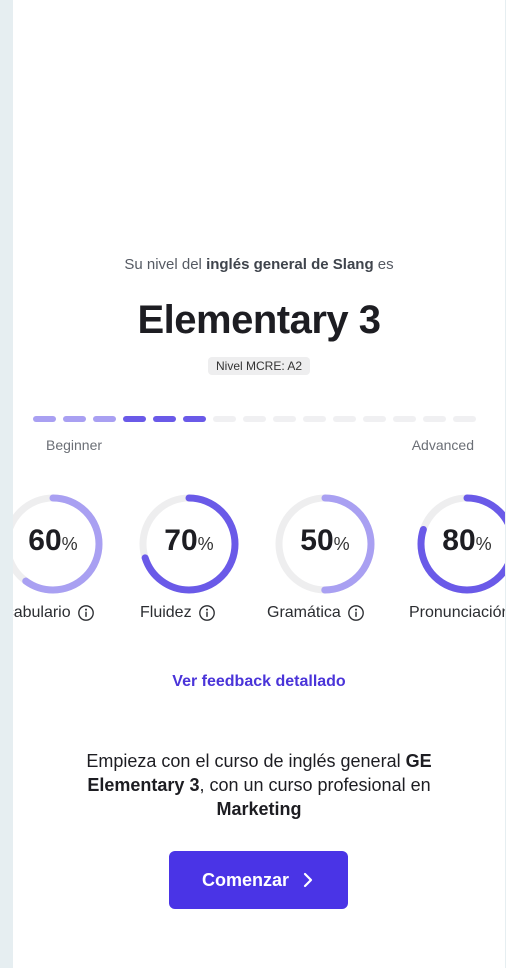 This screenshot has width=506, height=968. I want to click on skill-label: Vocabulario, so click(54, 613).